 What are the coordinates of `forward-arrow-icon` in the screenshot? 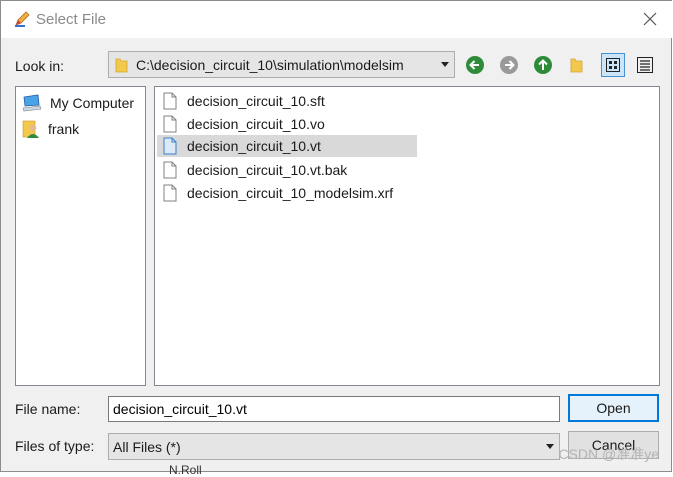 It's located at (509, 65).